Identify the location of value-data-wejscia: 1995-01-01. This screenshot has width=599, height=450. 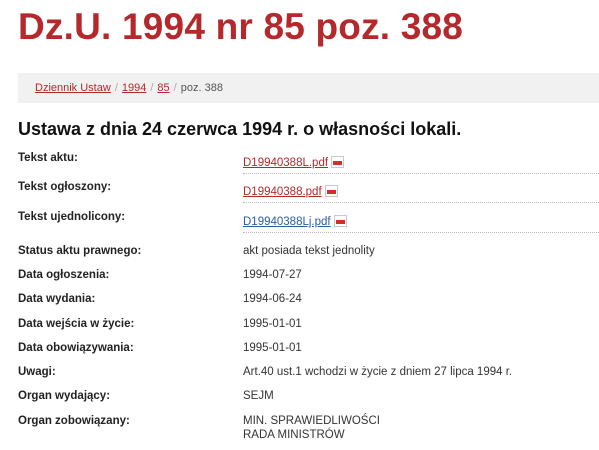
(272, 324).